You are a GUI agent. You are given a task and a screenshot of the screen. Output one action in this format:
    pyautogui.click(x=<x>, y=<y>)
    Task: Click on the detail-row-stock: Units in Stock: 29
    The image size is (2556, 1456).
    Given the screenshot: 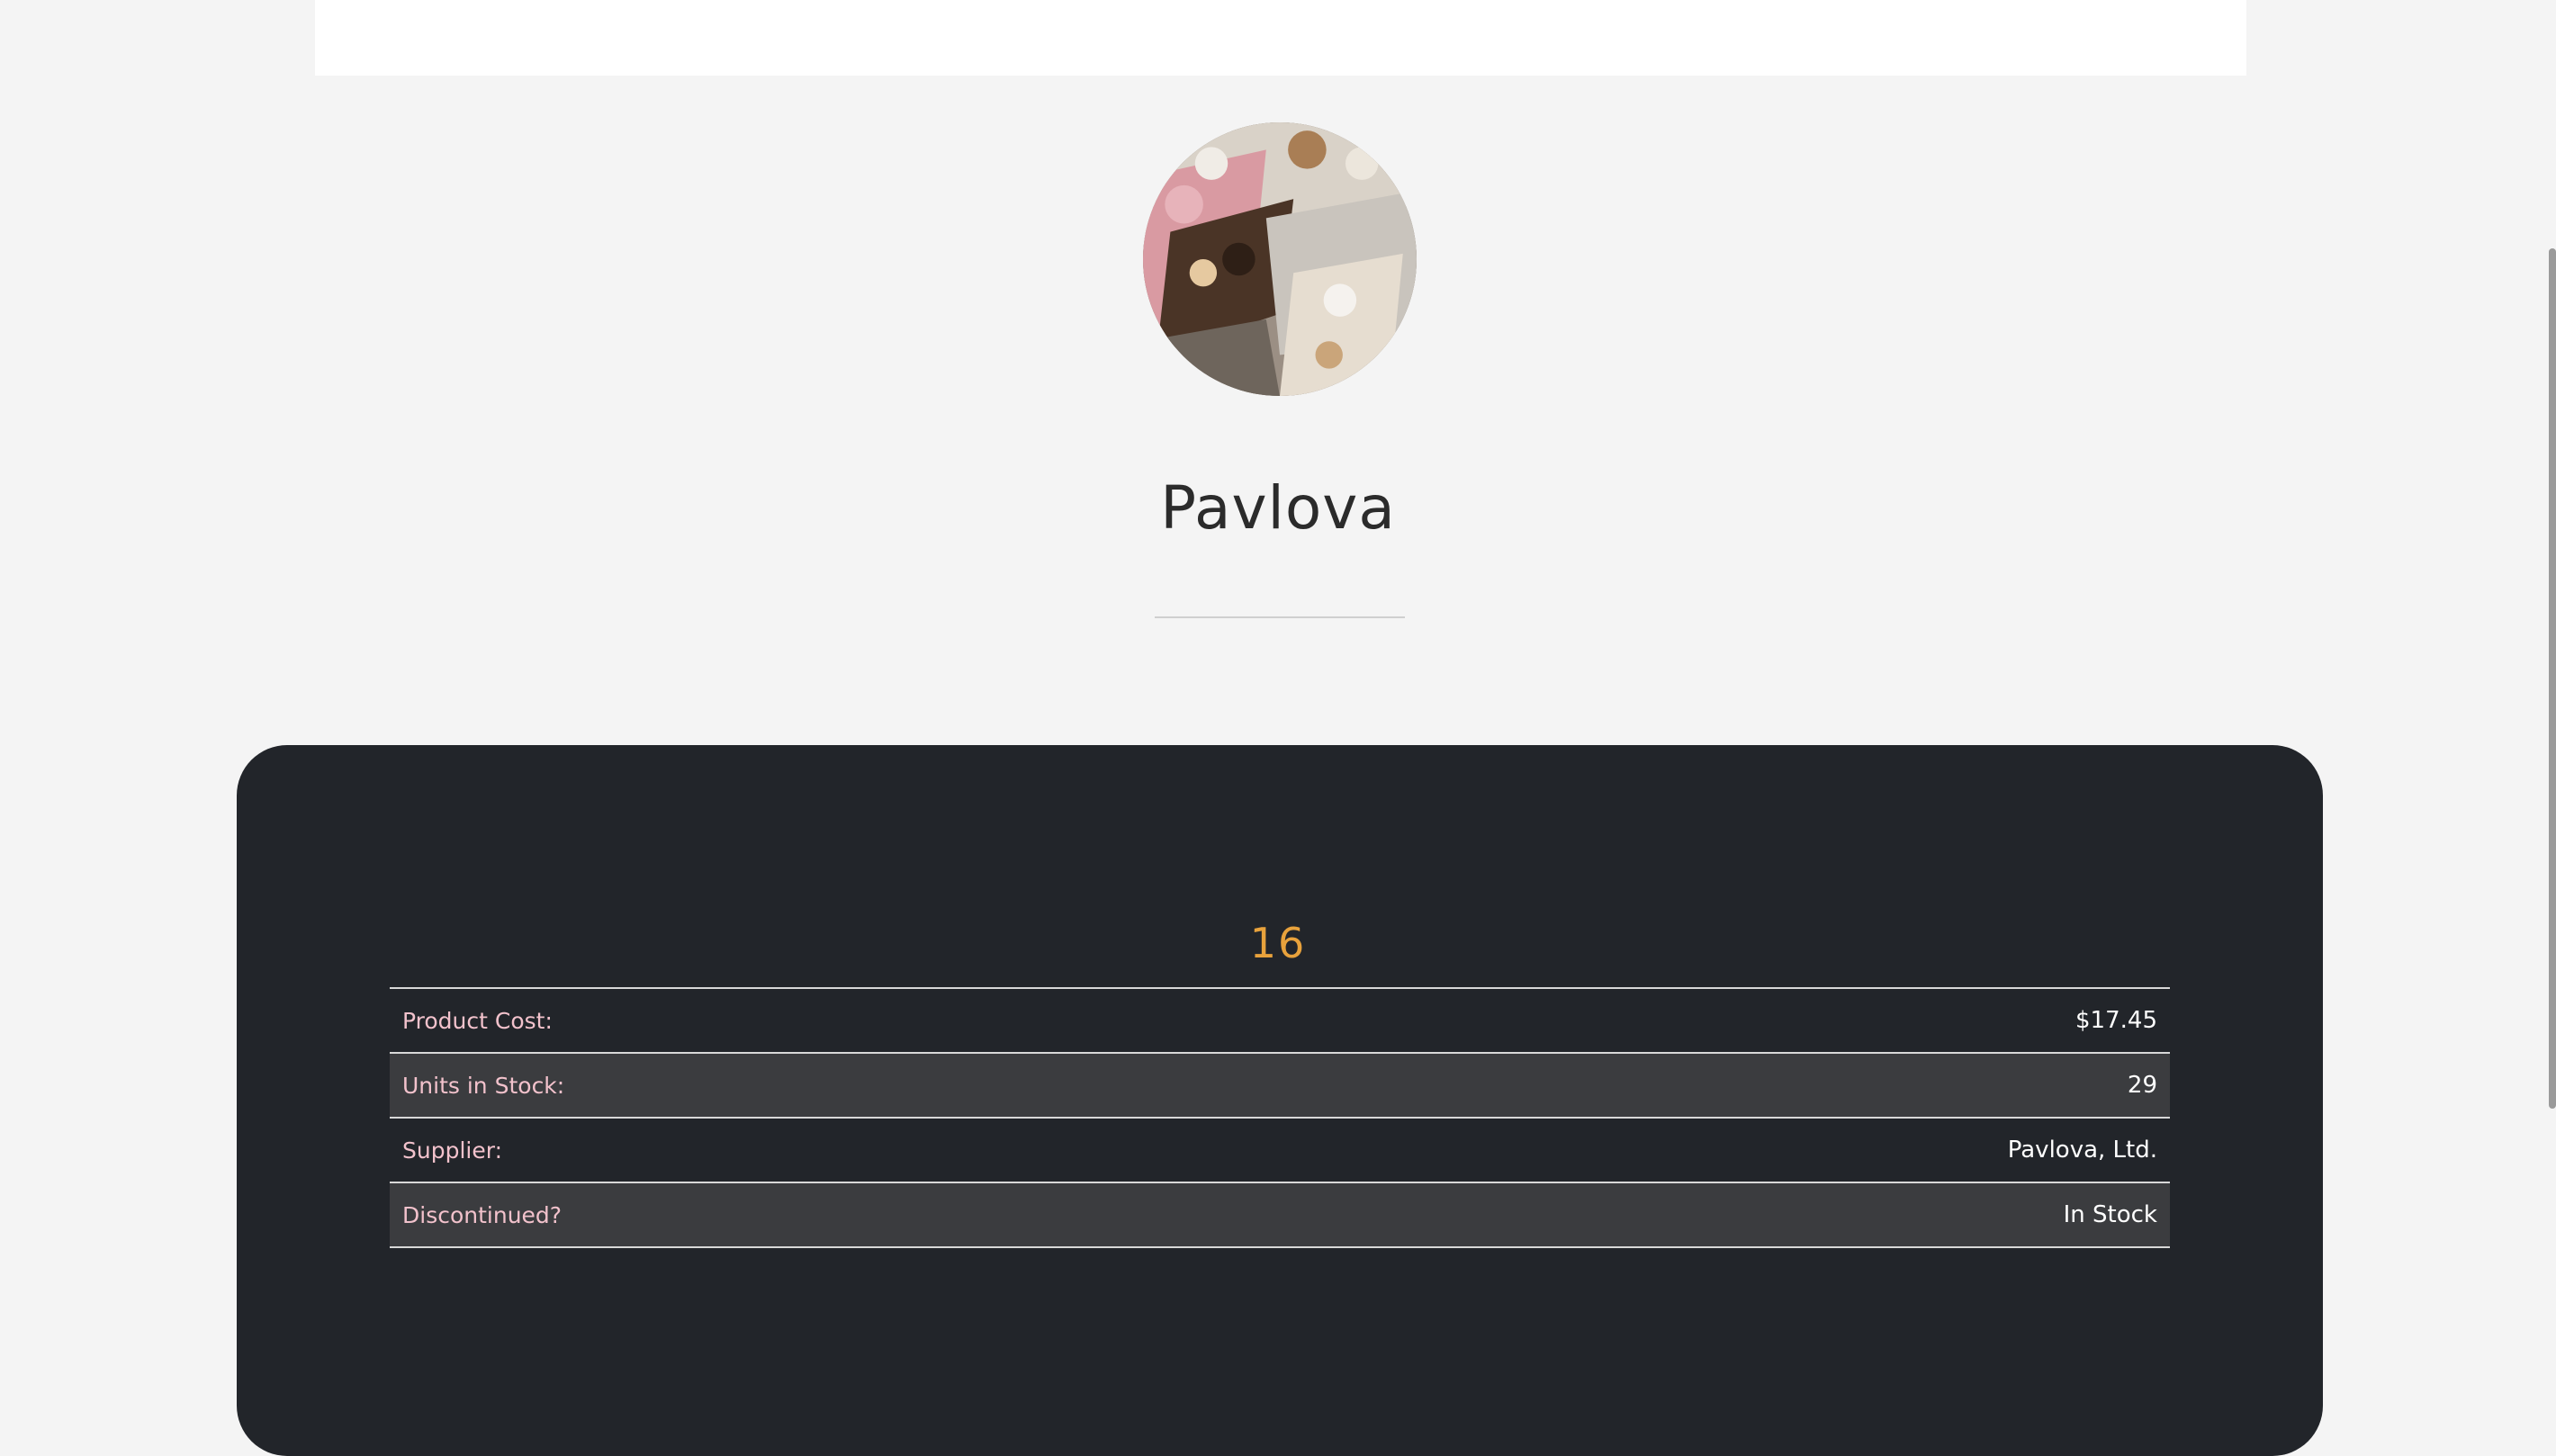 What is the action you would take?
    pyautogui.click(x=1280, y=1086)
    